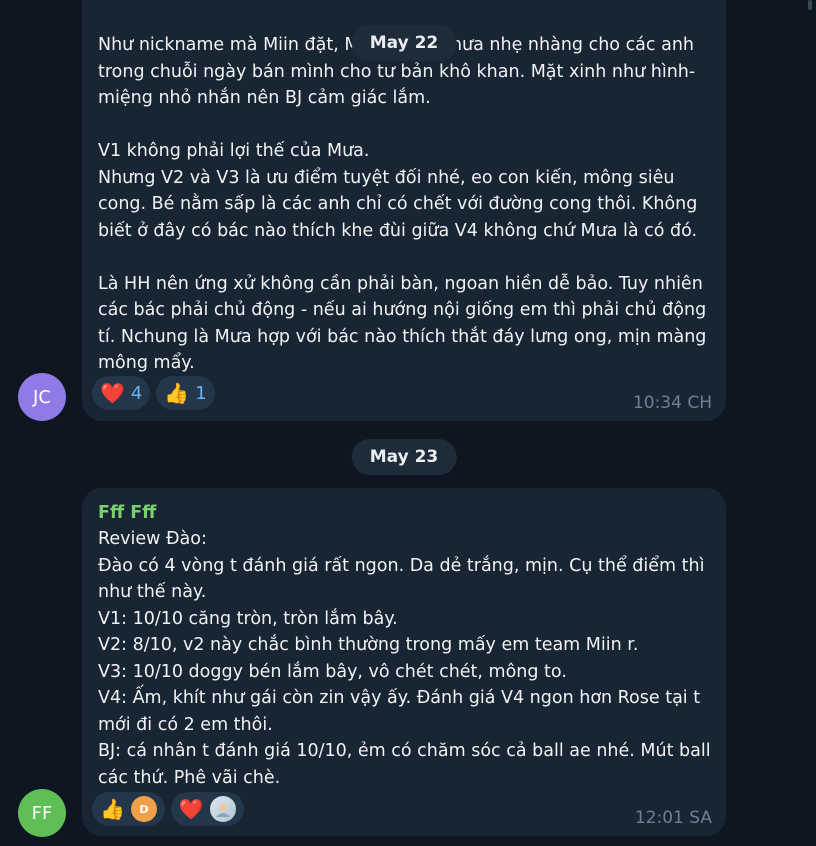 Image resolution: width=816 pixels, height=846 pixels. Describe the element at coordinates (127, 513) in the screenshot. I see `sender-name: Fff Fff` at that location.